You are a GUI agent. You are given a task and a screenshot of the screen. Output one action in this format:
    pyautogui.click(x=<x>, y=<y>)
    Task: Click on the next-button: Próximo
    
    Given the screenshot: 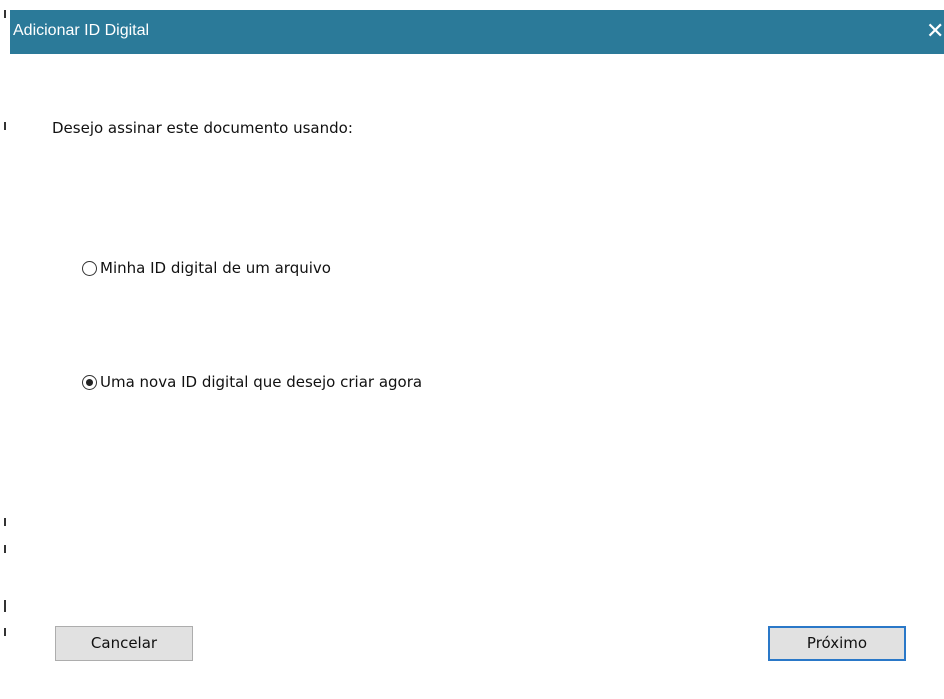 What is the action you would take?
    pyautogui.click(x=837, y=643)
    